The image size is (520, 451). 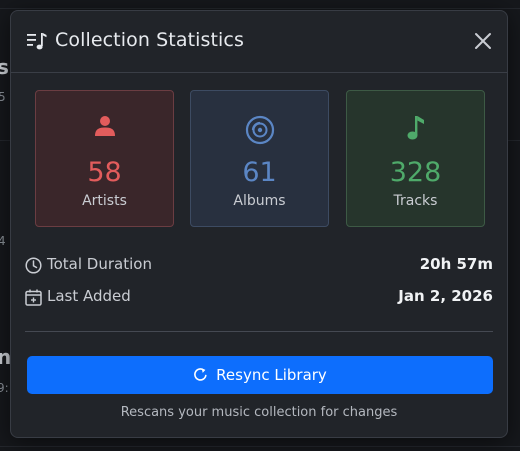 I want to click on albums-label: Albums, so click(x=259, y=201).